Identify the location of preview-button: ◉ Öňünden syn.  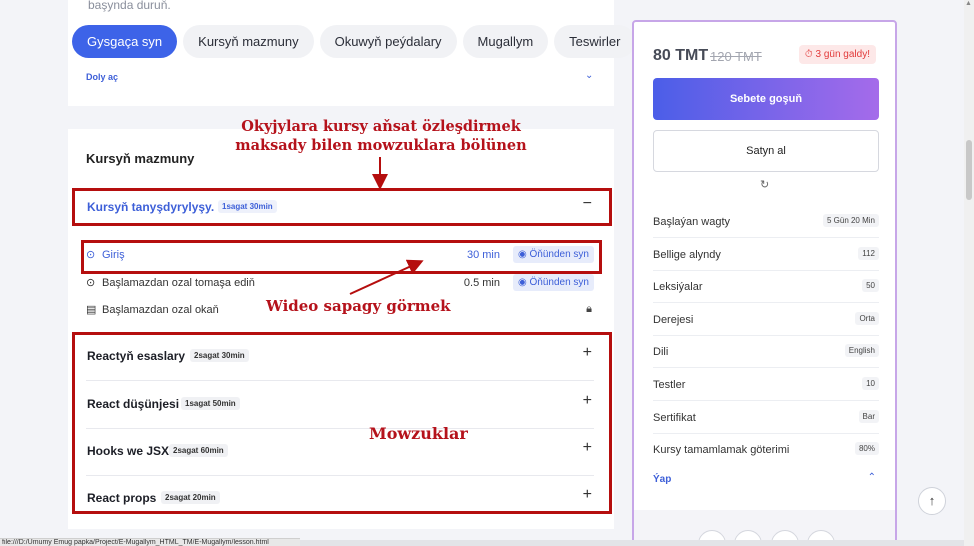
(553, 282).